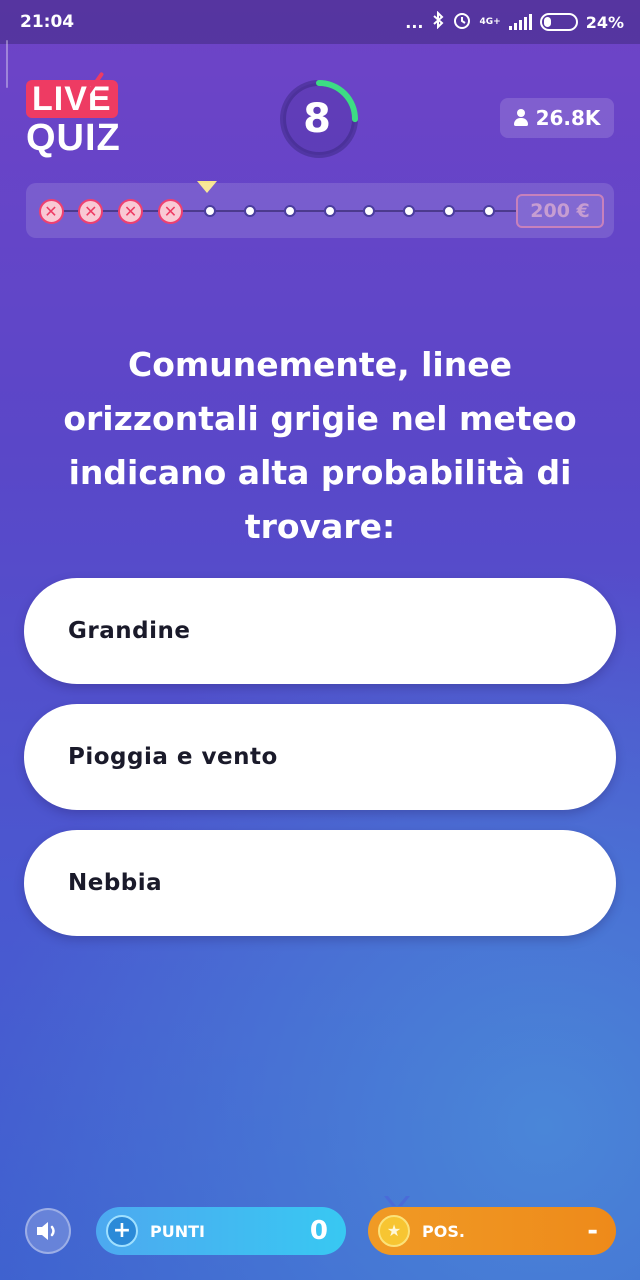  I want to click on status-time: 21:04, so click(47, 22).